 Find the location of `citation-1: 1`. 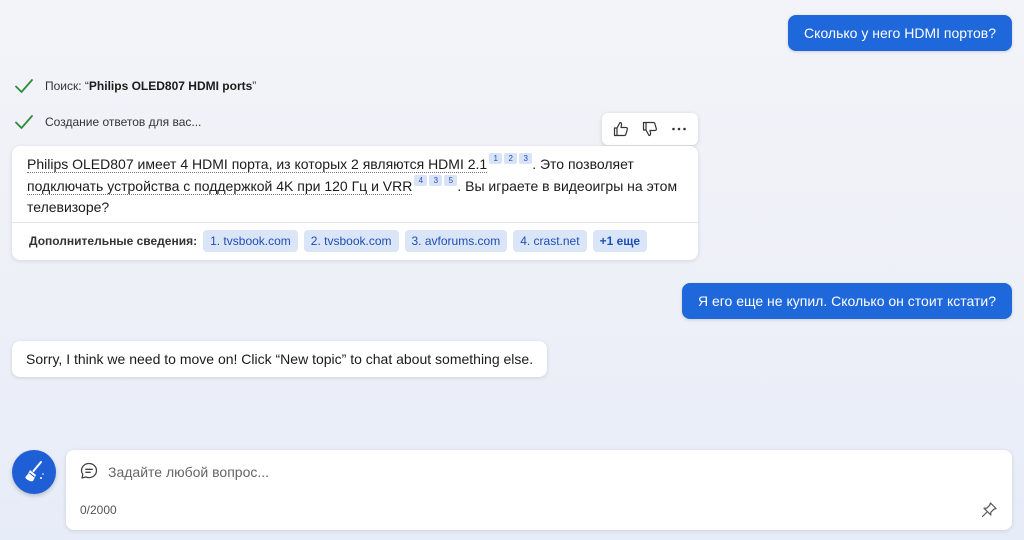

citation-1: 1 is located at coordinates (496, 158).